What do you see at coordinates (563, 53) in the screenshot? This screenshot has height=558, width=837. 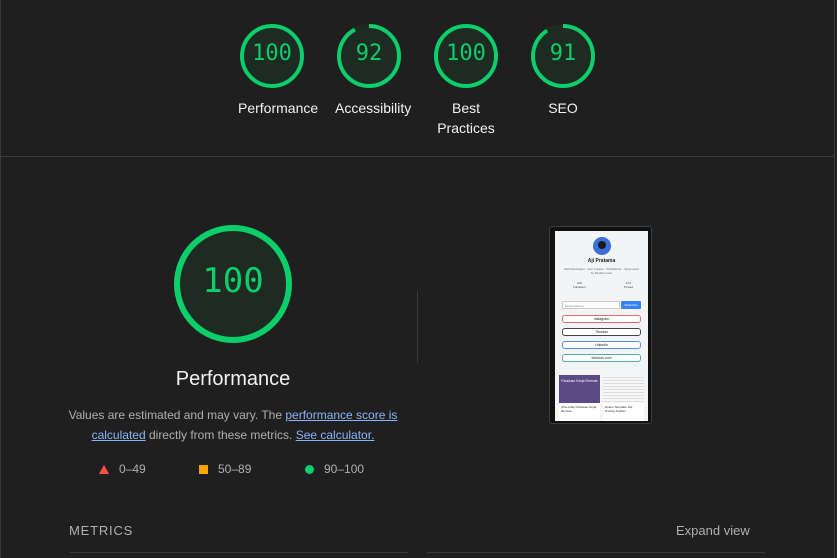 I see `gauge-score: 91` at bounding box center [563, 53].